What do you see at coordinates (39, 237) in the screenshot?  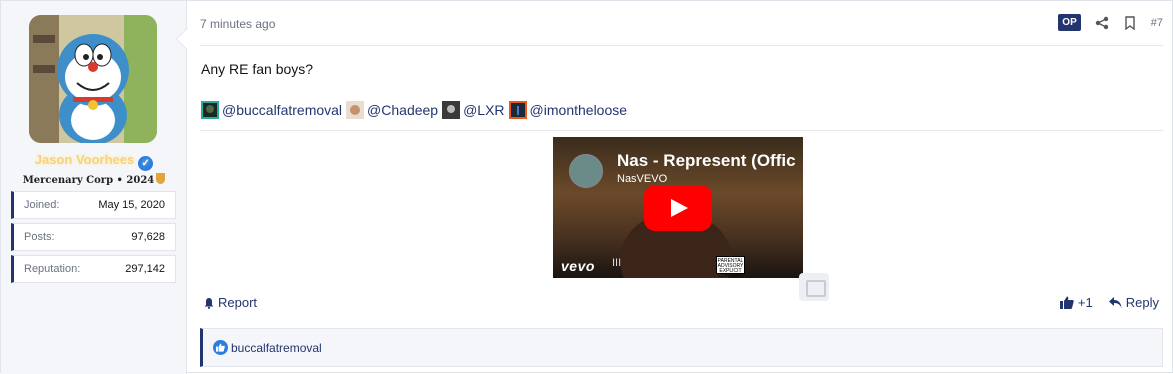 I see `stat-label: Posts:` at bounding box center [39, 237].